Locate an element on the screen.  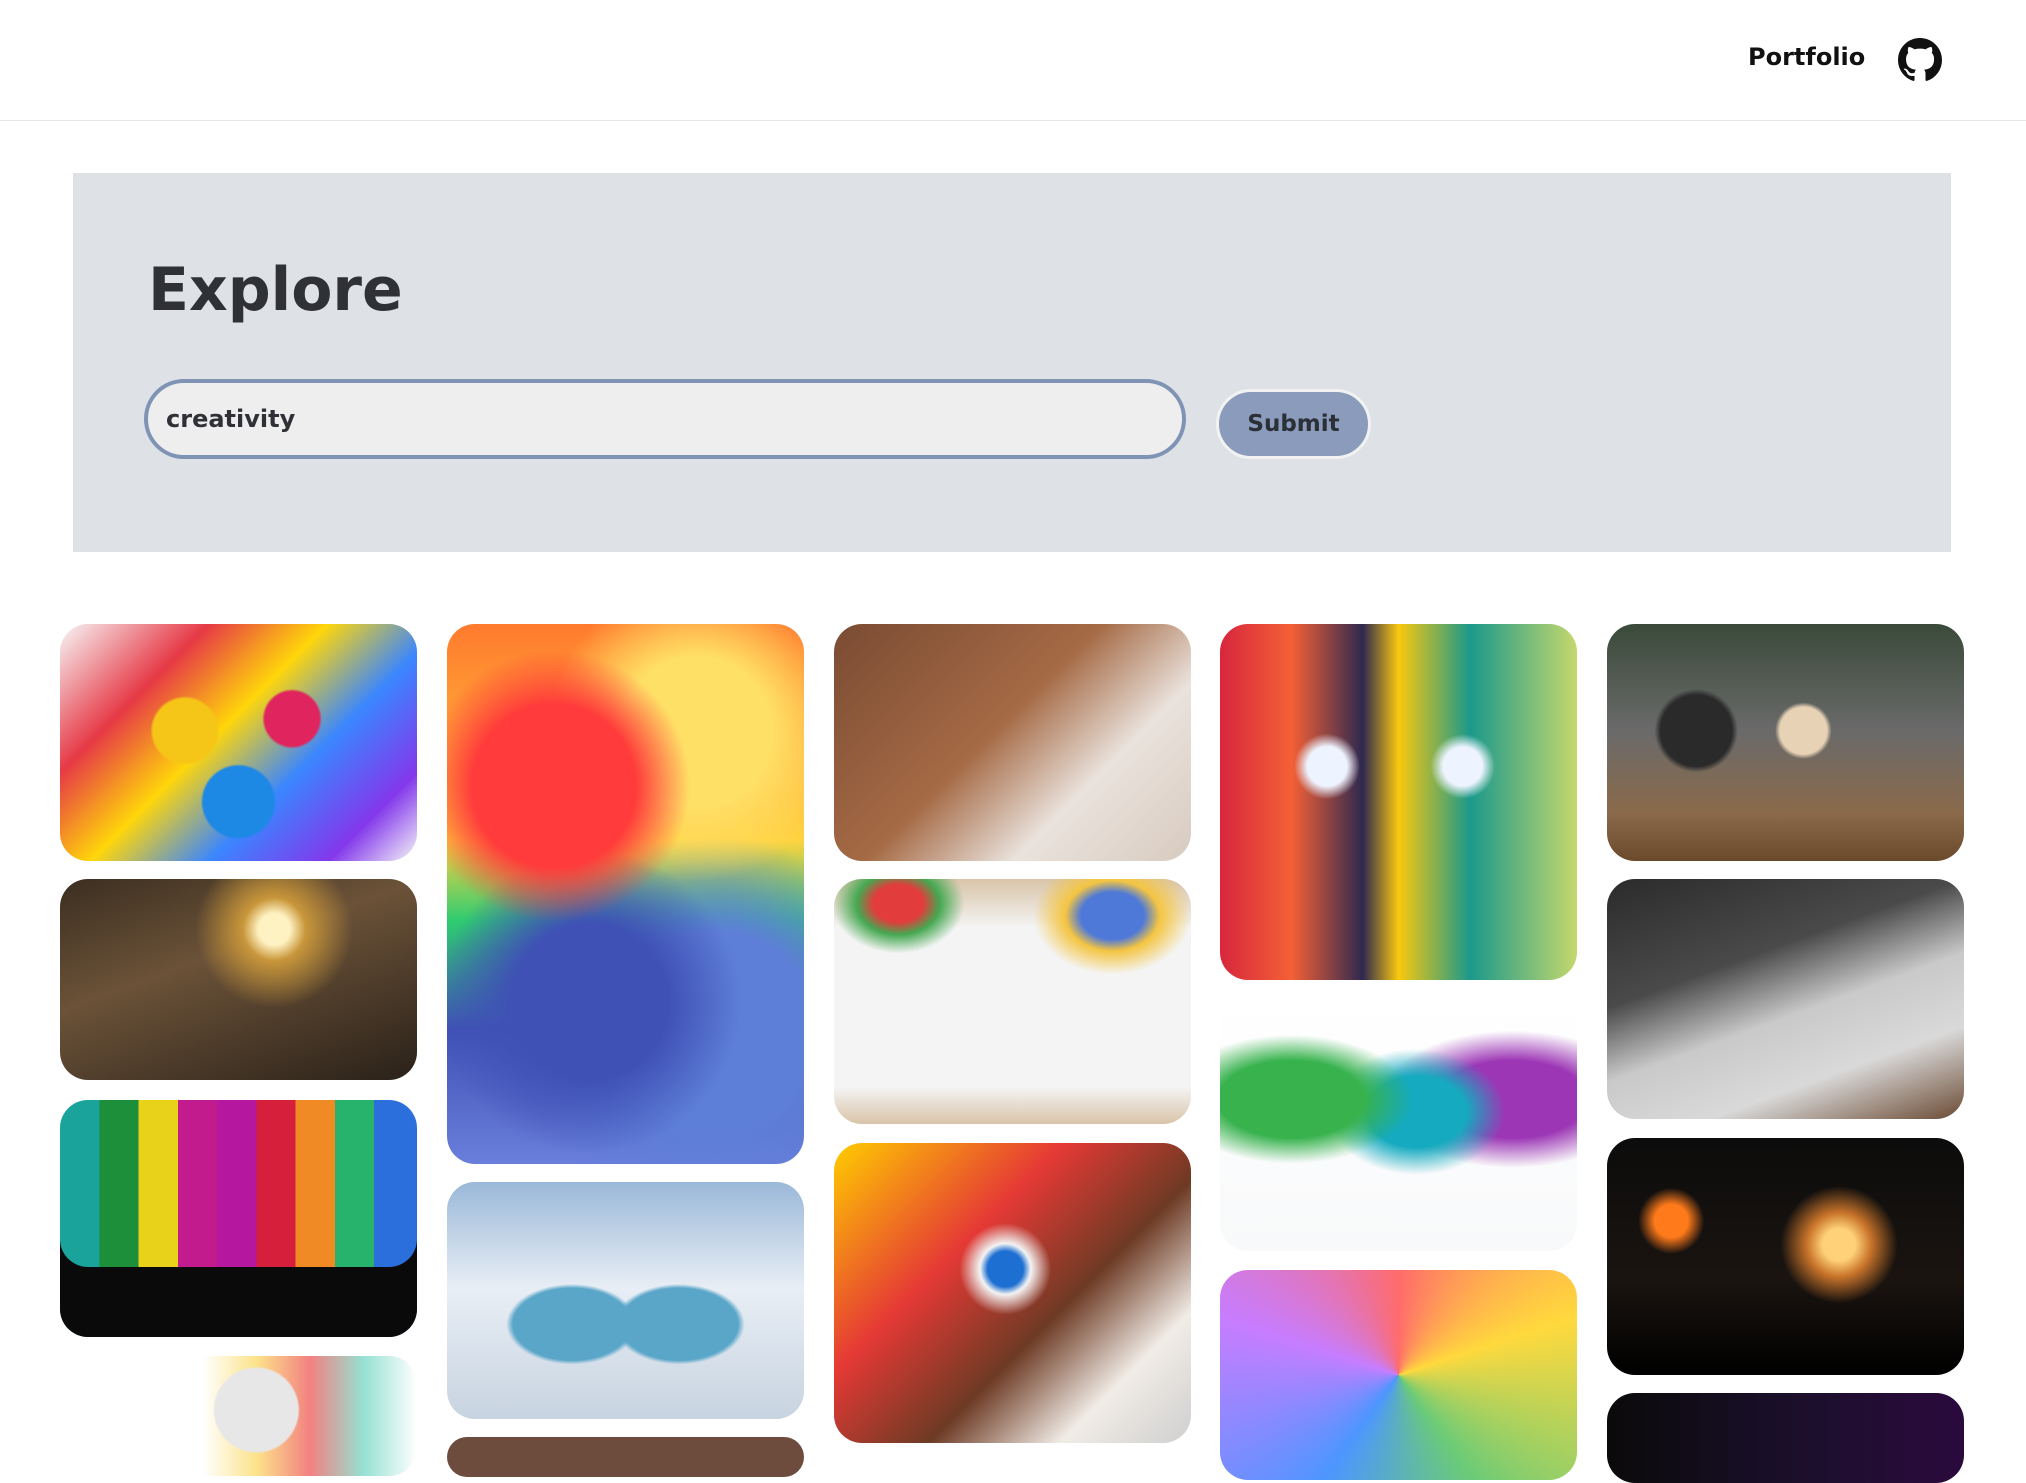
search-input is located at coordinates (665, 419).